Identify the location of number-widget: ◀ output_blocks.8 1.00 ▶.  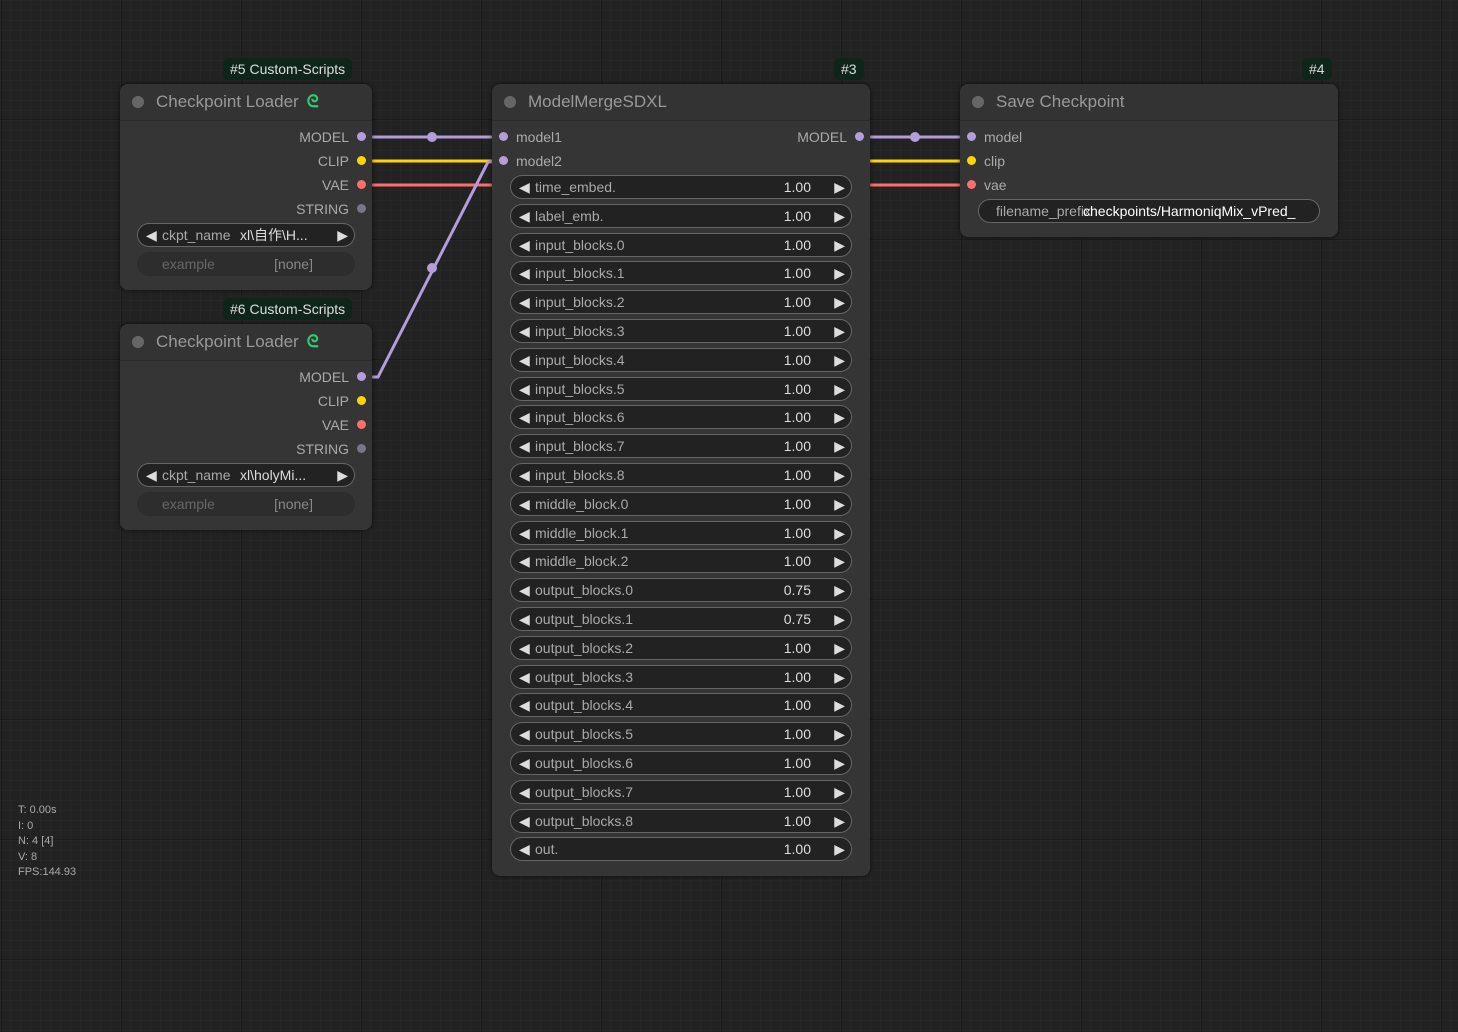
(681, 820).